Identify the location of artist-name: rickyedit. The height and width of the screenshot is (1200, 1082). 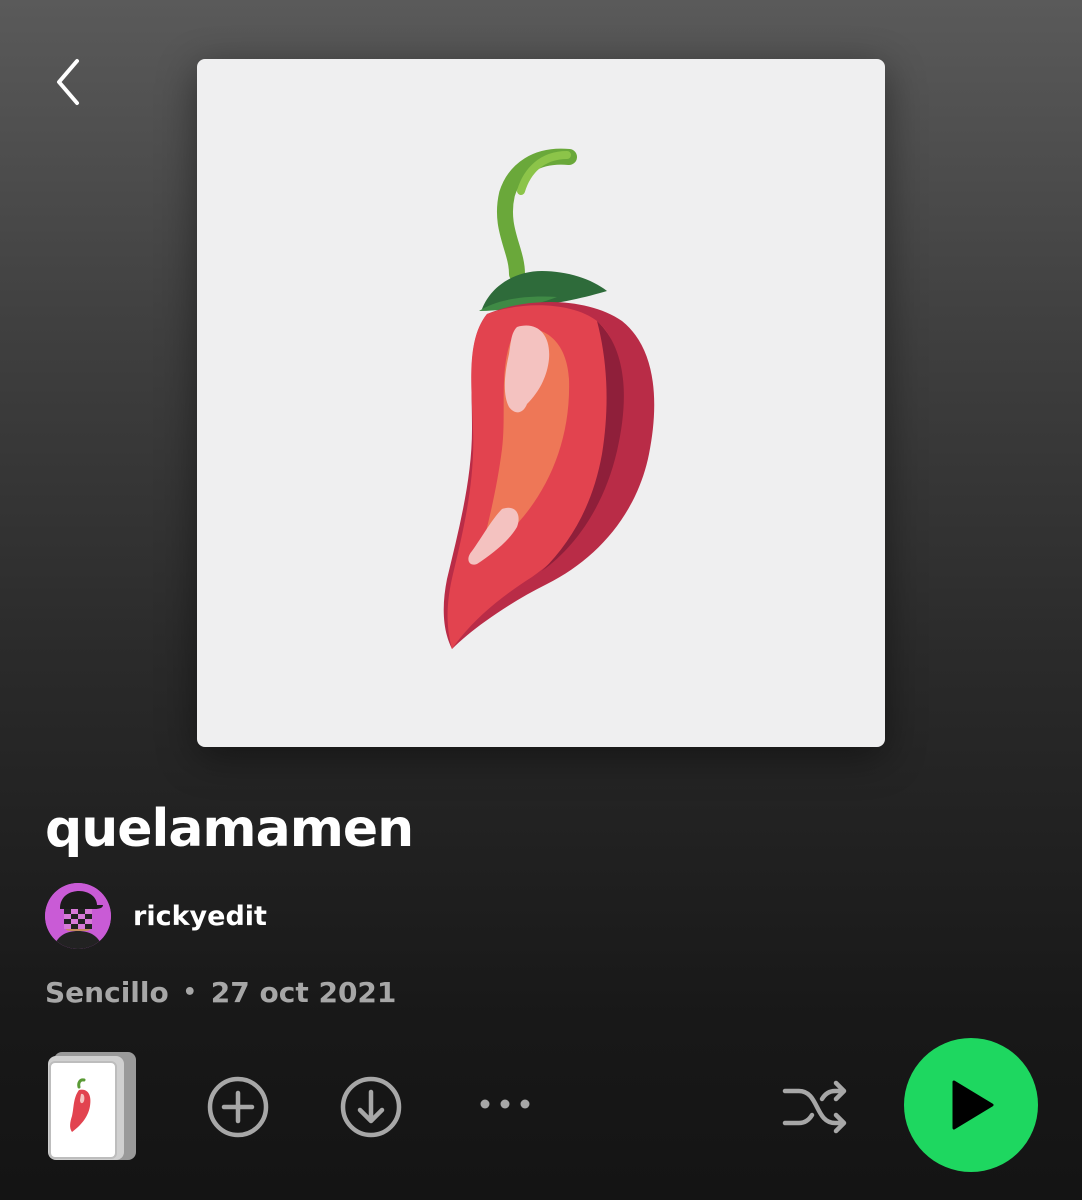
(200, 916).